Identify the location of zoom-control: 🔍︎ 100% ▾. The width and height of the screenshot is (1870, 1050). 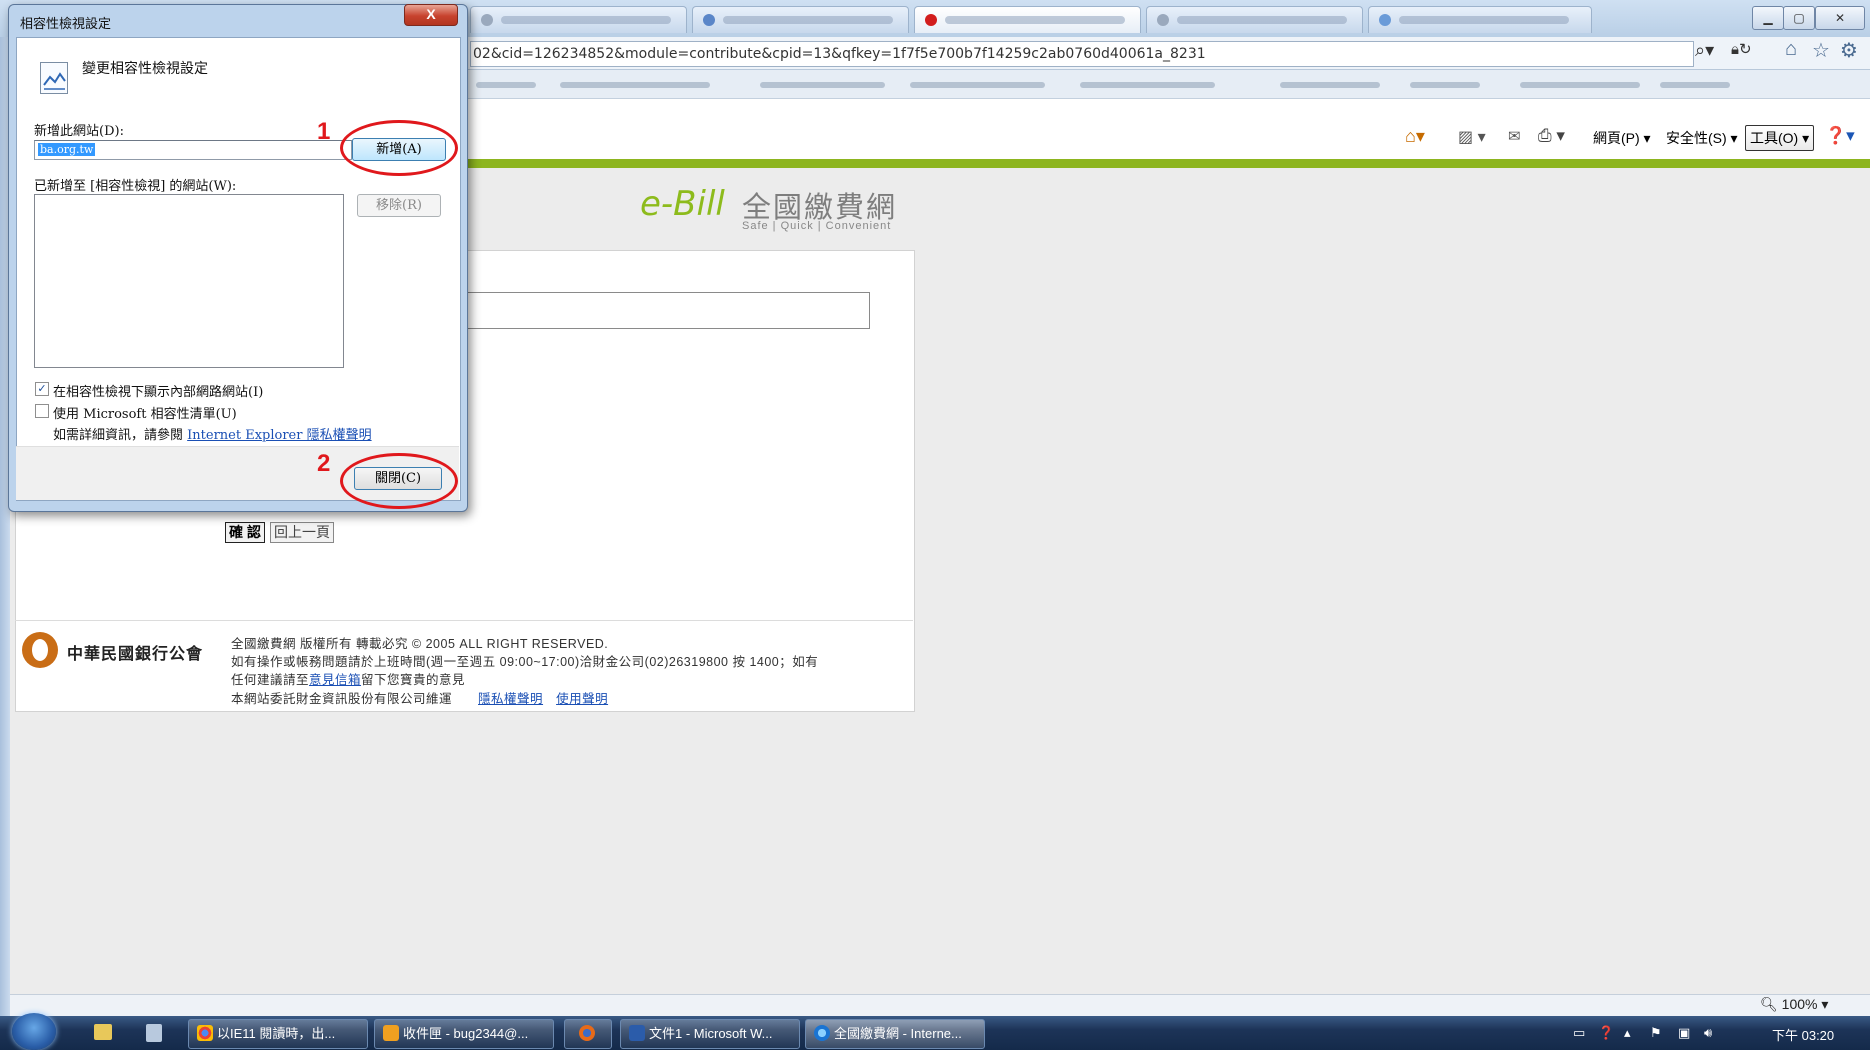
(1794, 1004).